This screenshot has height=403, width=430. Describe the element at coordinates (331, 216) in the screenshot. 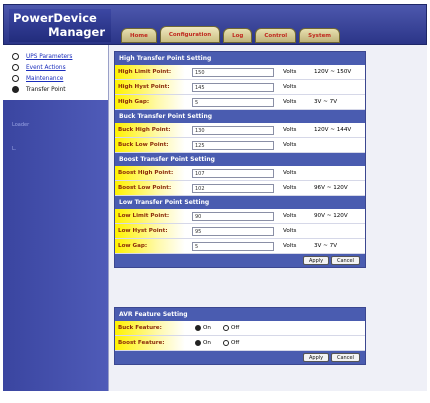

I see `range-label: 90V ~ 120V` at that location.